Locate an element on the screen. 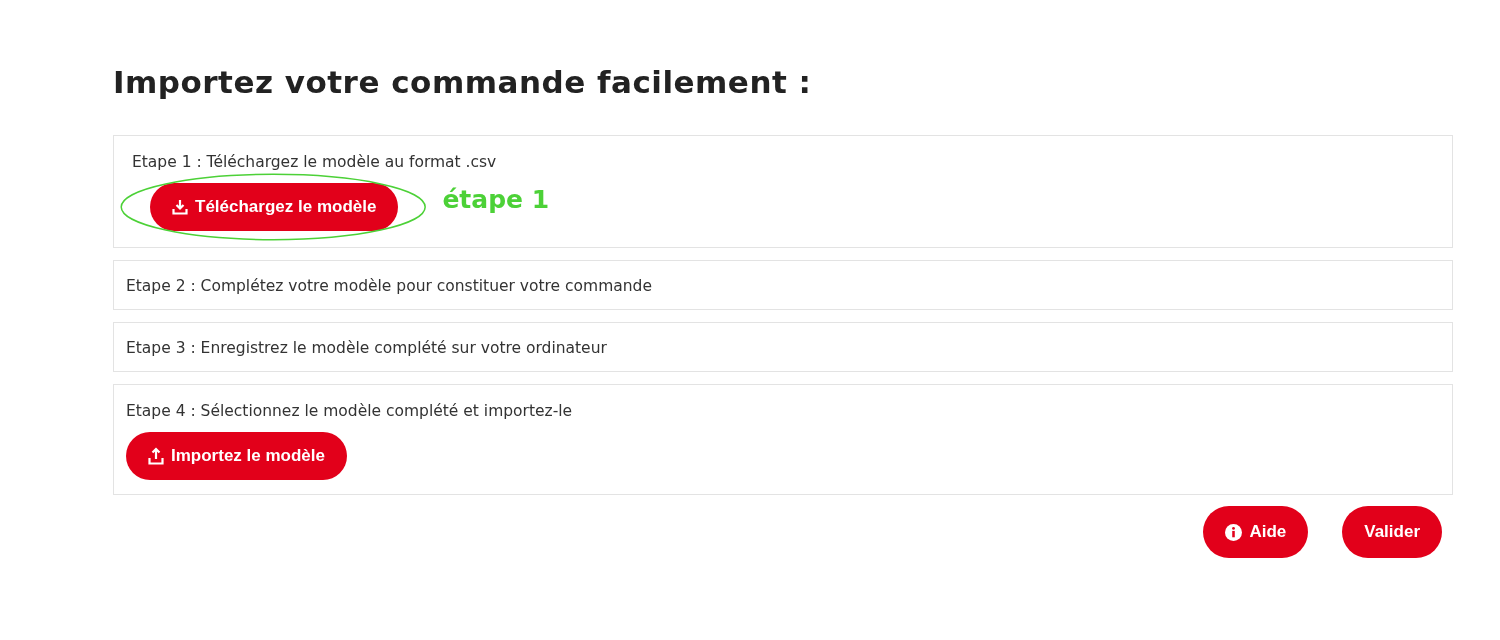  download-icon is located at coordinates (180, 207).